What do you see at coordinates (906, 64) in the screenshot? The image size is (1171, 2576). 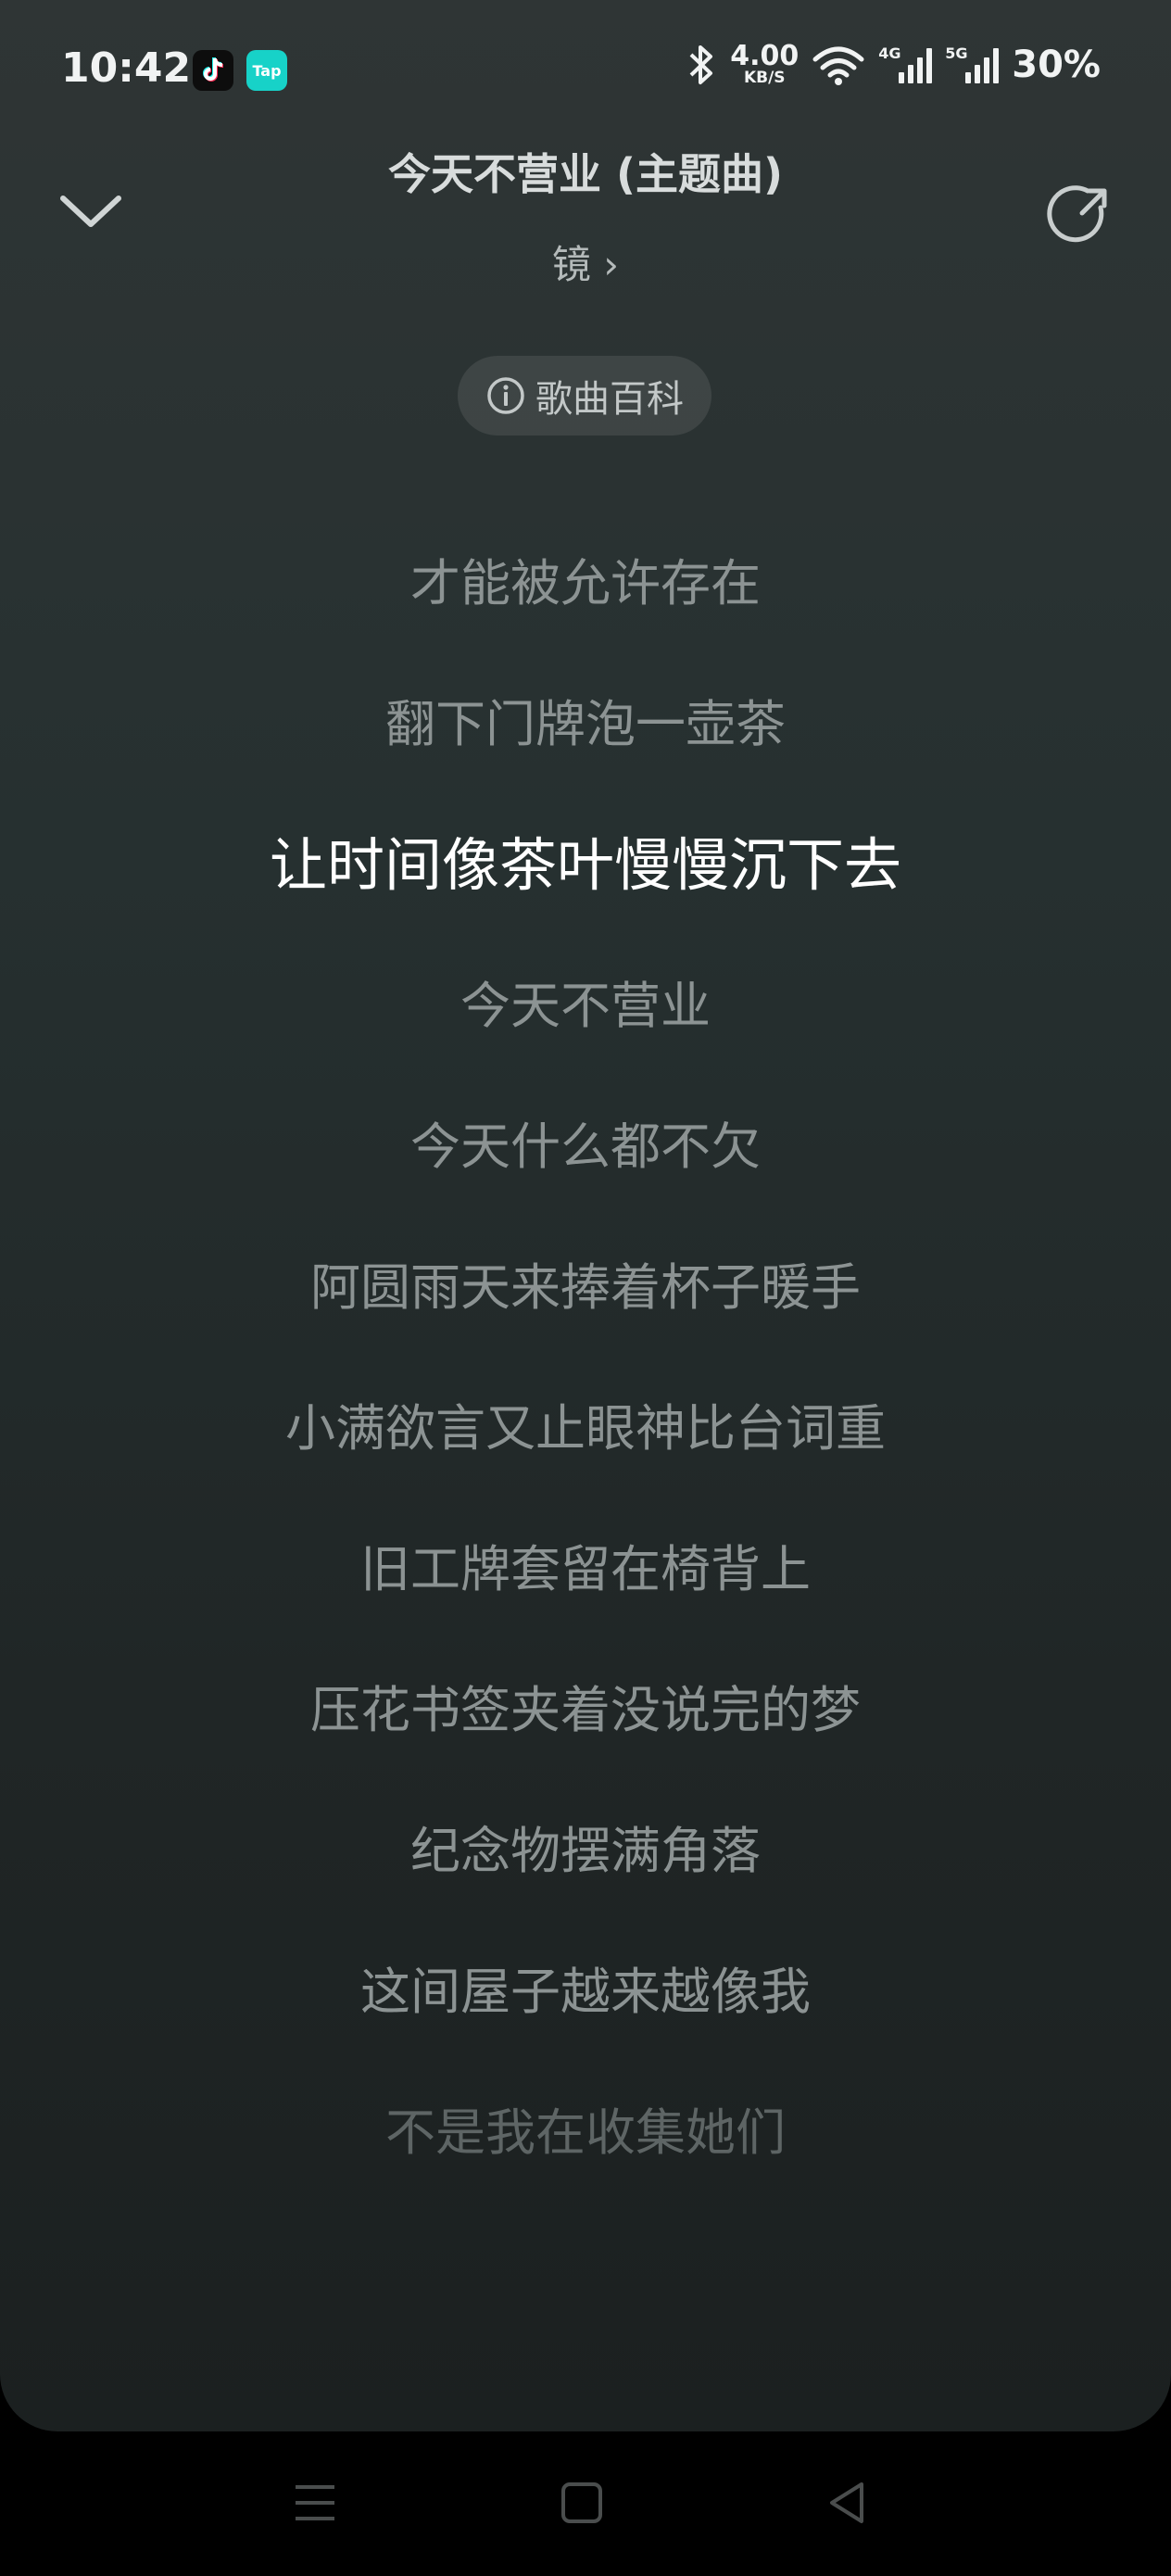 I see `cellular-signal-sim1: 4G` at bounding box center [906, 64].